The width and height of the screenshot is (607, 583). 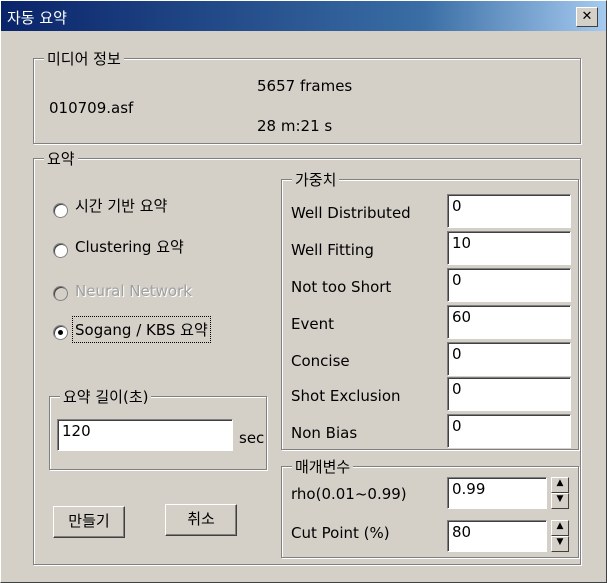 What do you see at coordinates (509, 431) in the screenshot?
I see `weight-input-non-bias: 0` at bounding box center [509, 431].